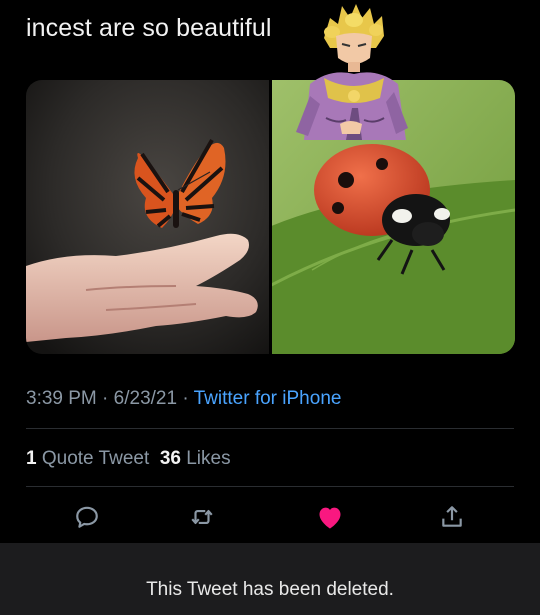  I want to click on reply-bubble-icon, so click(87, 517).